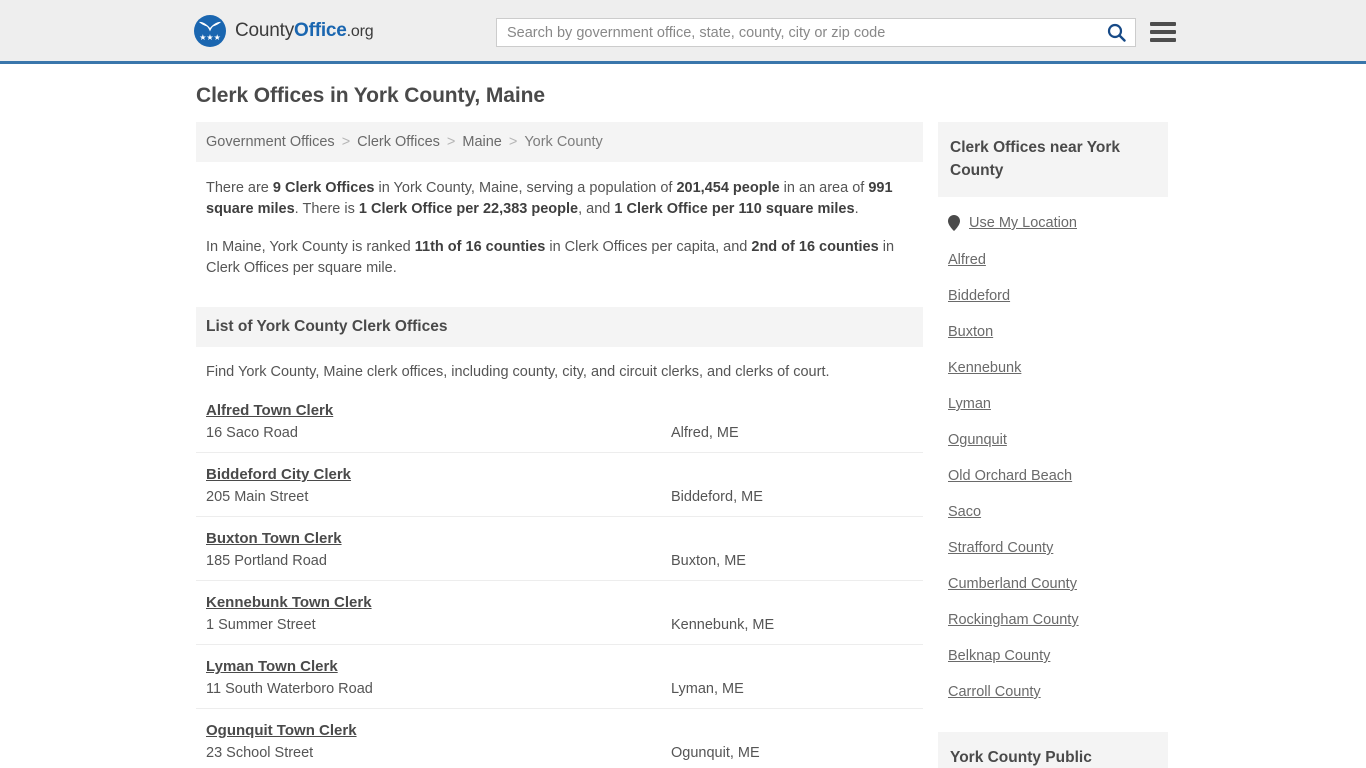  I want to click on use-my-location-label: Use My Location, so click(1023, 223).